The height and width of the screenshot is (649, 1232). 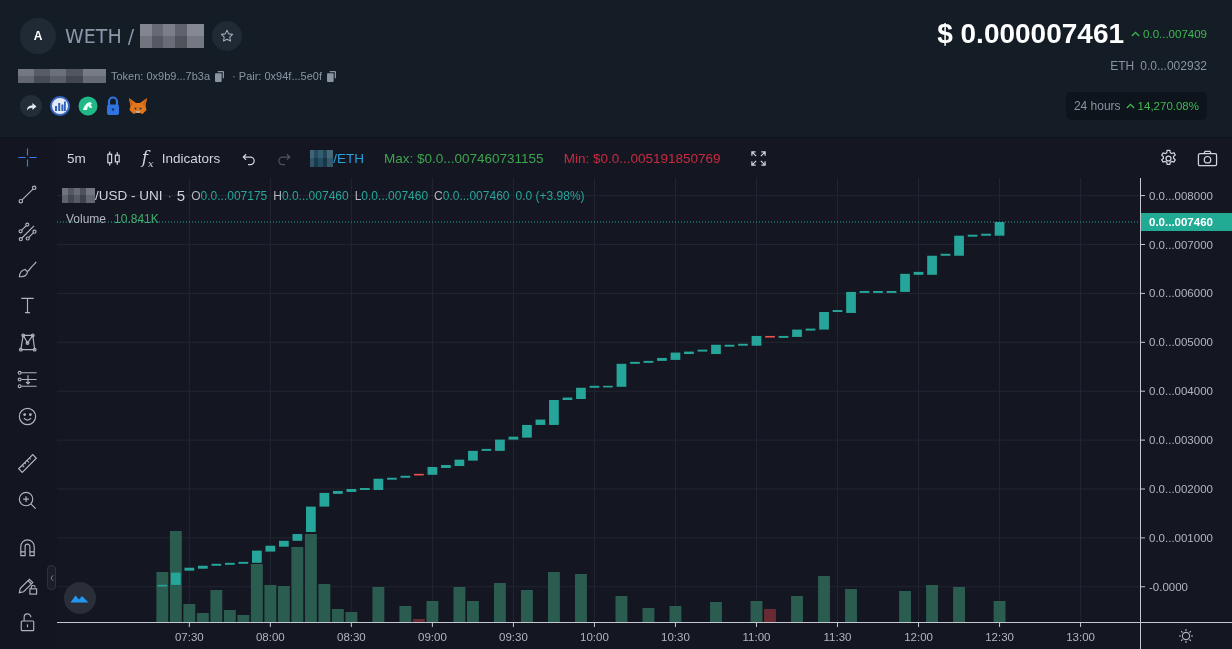 I want to click on period-change: 14,270.08%, so click(x=1168, y=106).